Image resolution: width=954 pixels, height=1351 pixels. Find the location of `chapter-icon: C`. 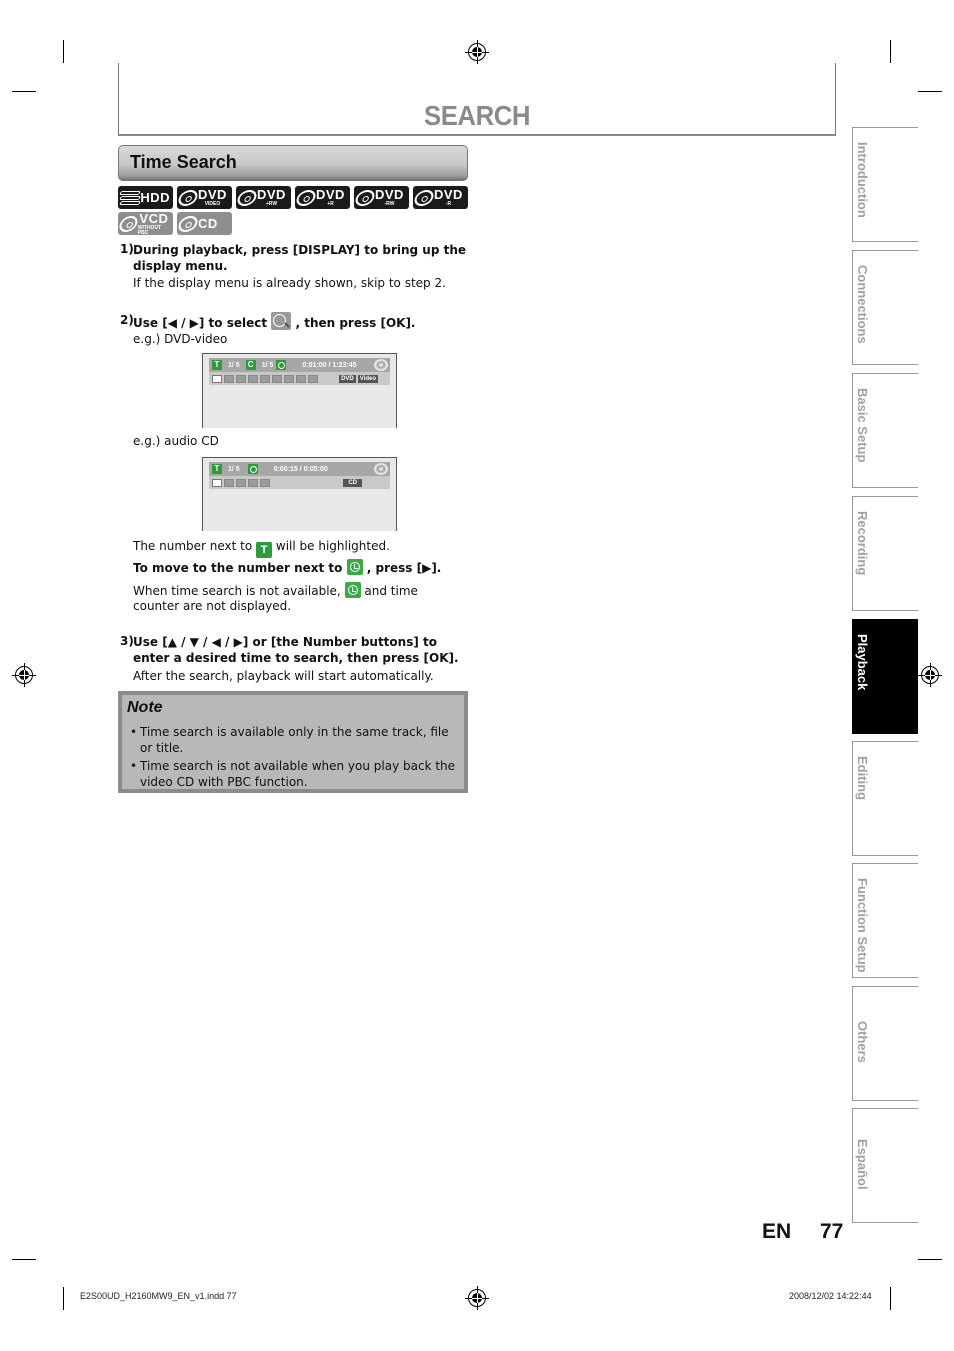

chapter-icon: C is located at coordinates (250, 365).